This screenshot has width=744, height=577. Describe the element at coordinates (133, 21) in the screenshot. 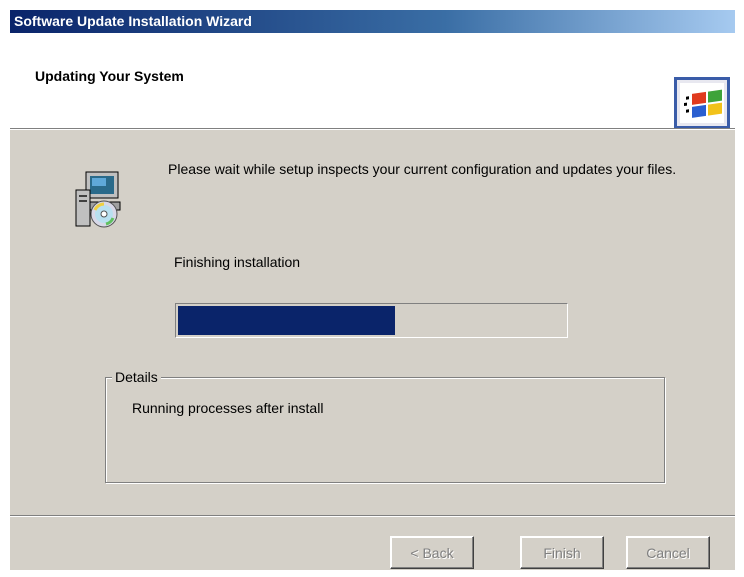

I see `window-title: Software Update Installation Wizard` at that location.